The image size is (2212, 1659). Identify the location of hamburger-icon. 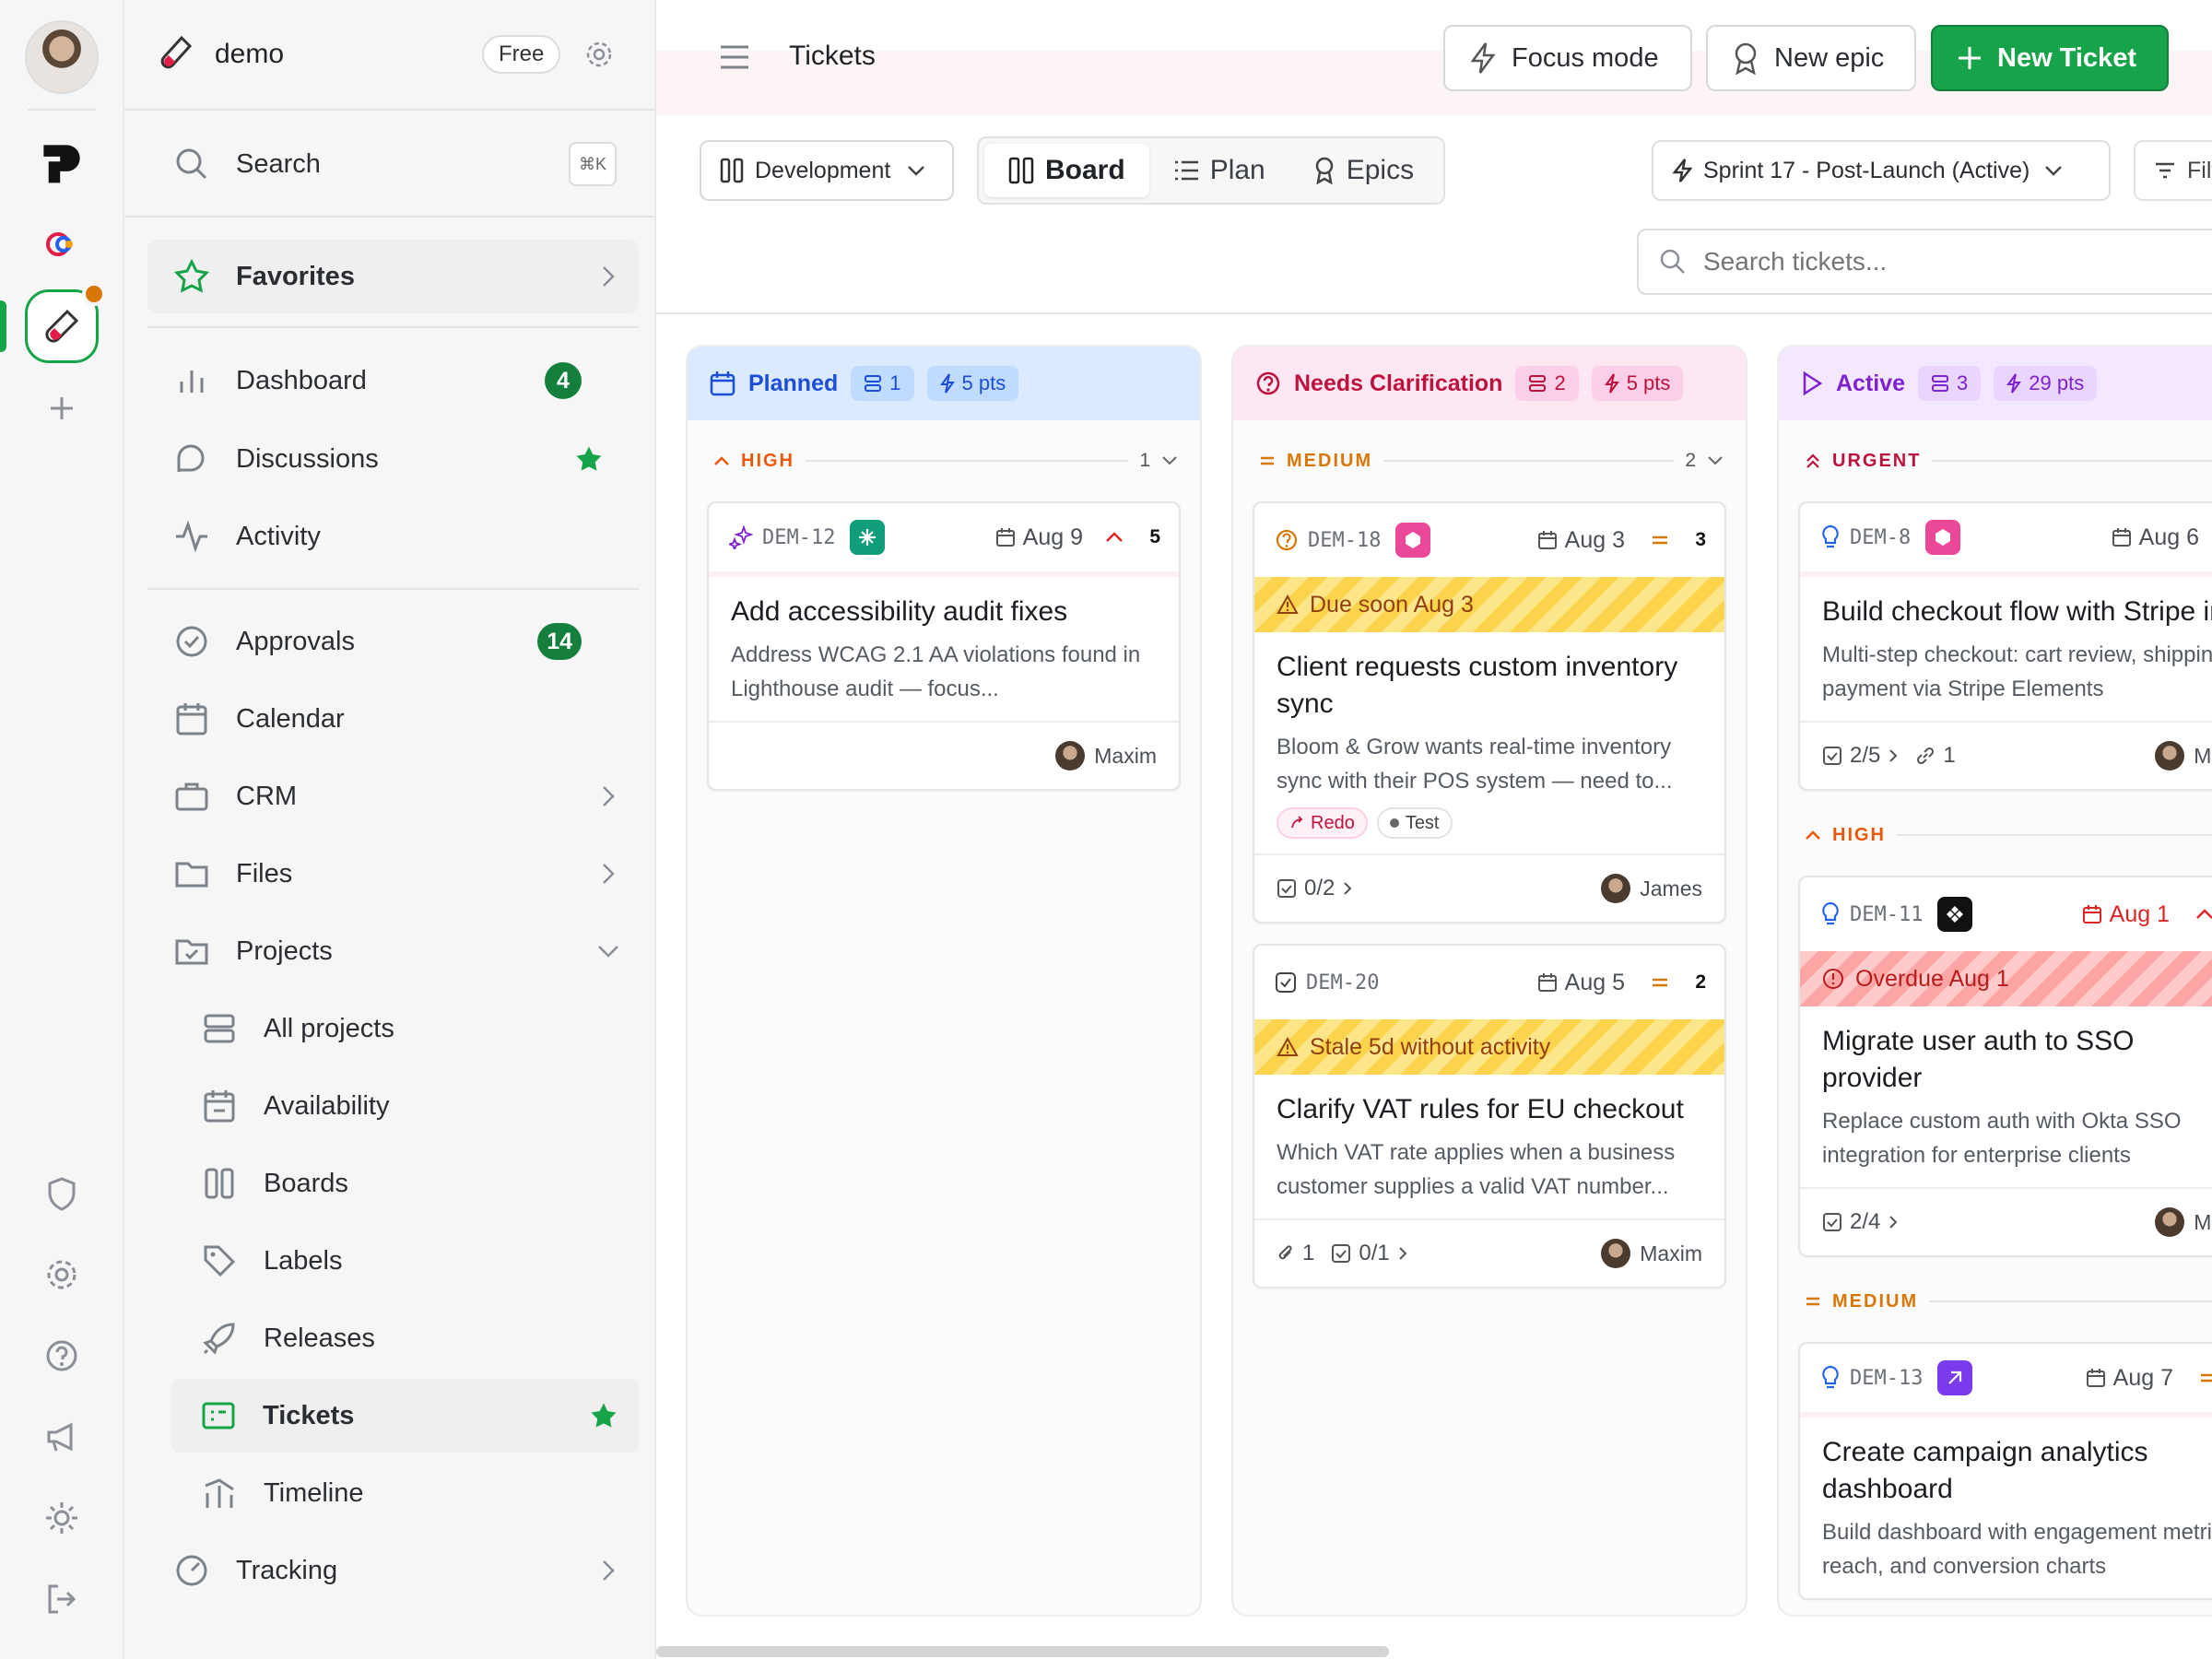
(734, 57).